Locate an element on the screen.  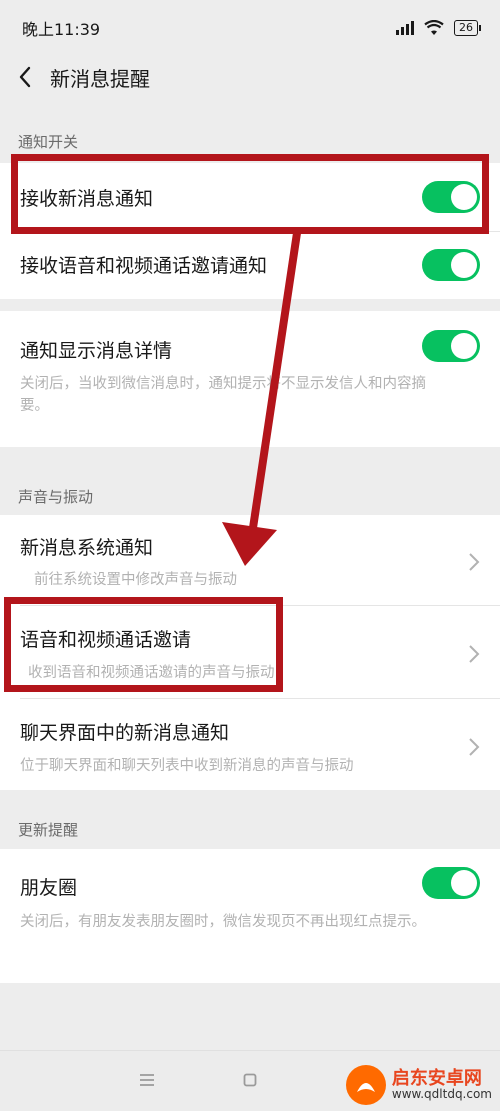
watermark-logo-icon is located at coordinates (365, 1085).